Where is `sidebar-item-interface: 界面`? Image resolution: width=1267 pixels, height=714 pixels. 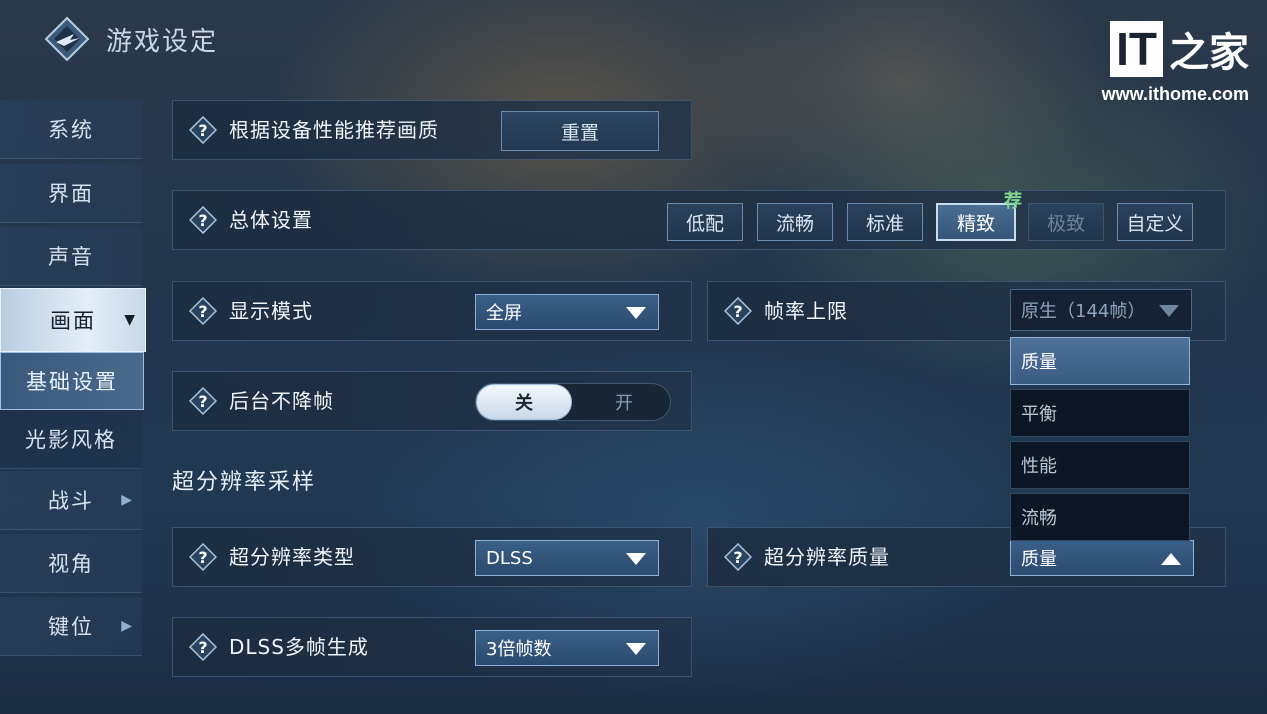
sidebar-item-interface: 界面 is located at coordinates (71, 193).